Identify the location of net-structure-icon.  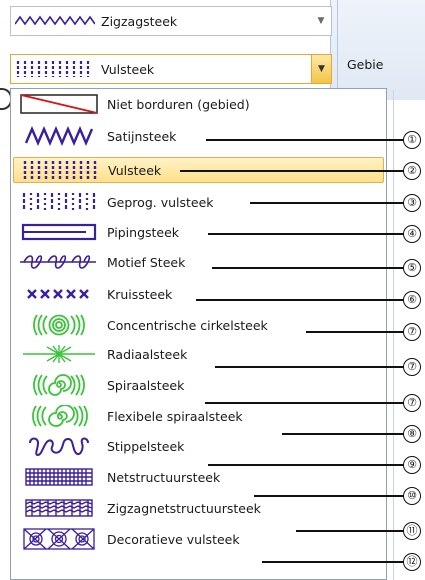
(59, 477).